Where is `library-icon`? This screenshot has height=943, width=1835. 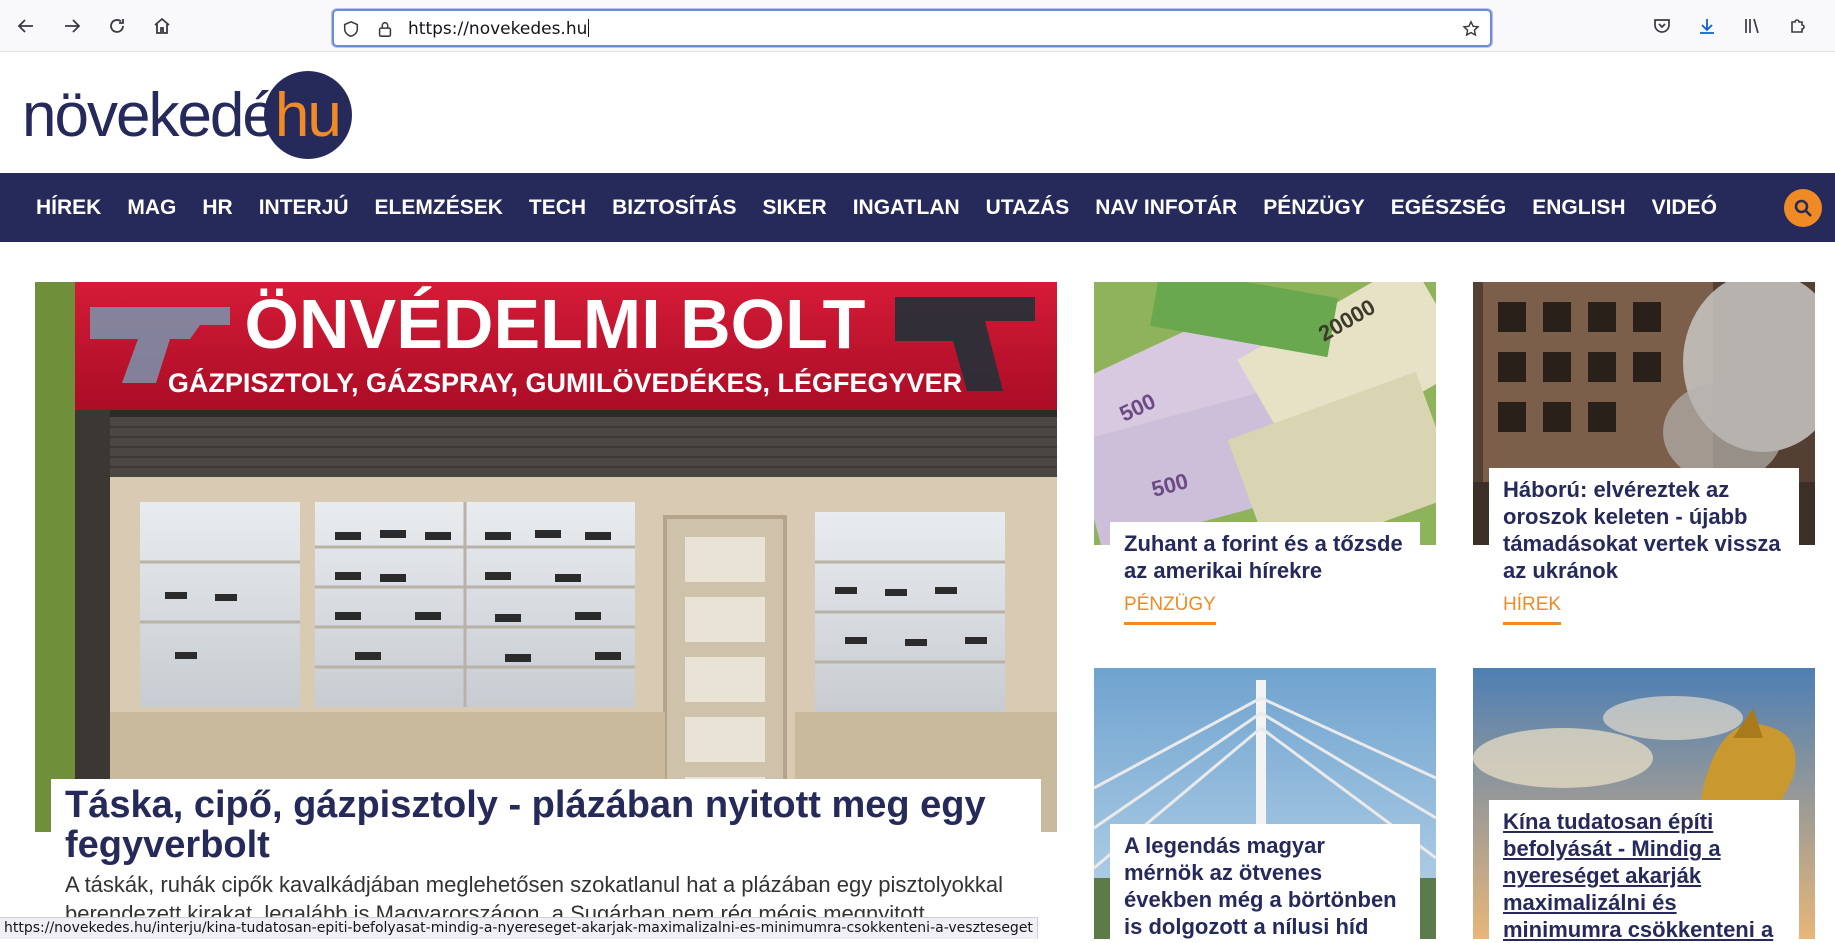
library-icon is located at coordinates (1752, 26).